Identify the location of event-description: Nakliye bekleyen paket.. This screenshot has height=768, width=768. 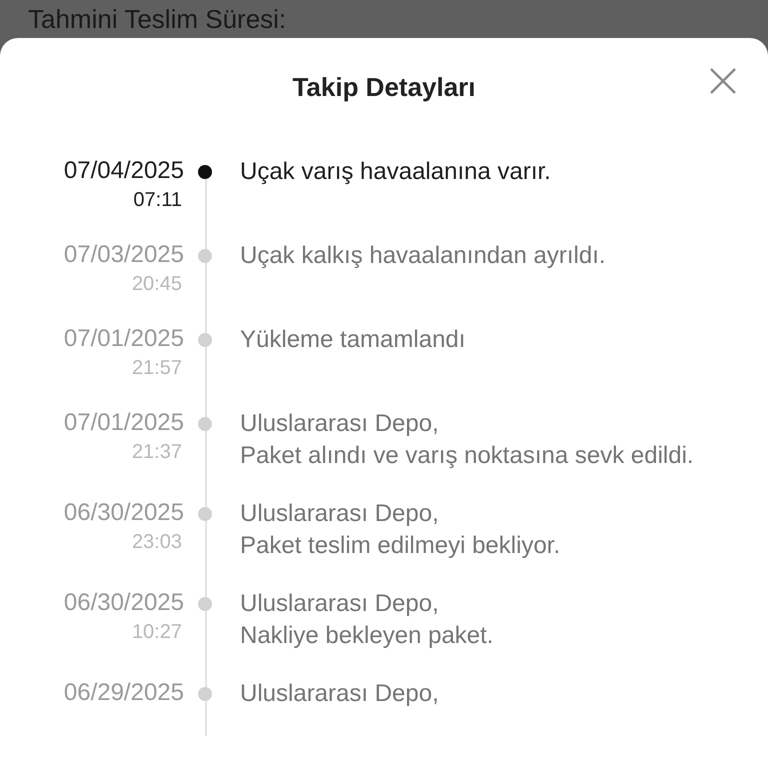
(367, 636).